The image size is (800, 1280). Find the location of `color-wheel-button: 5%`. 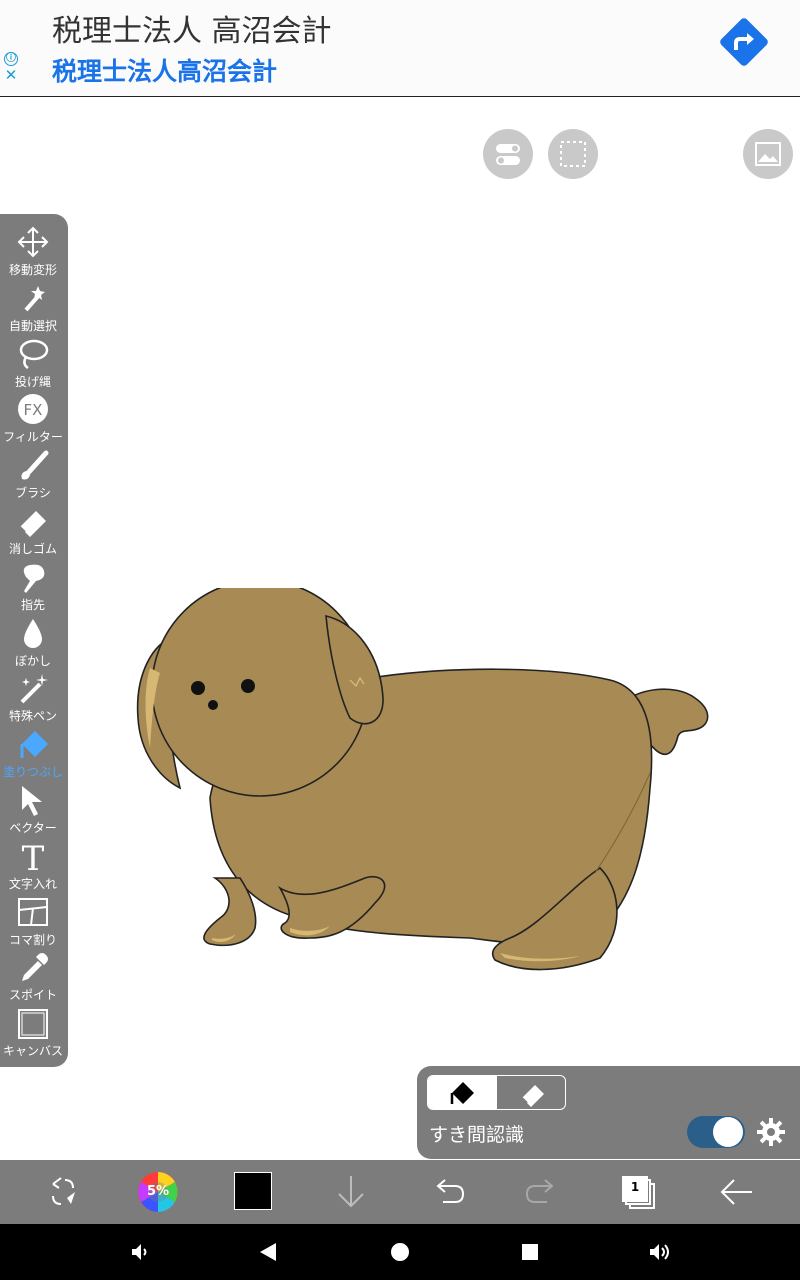

color-wheel-button: 5% is located at coordinates (158, 1192).